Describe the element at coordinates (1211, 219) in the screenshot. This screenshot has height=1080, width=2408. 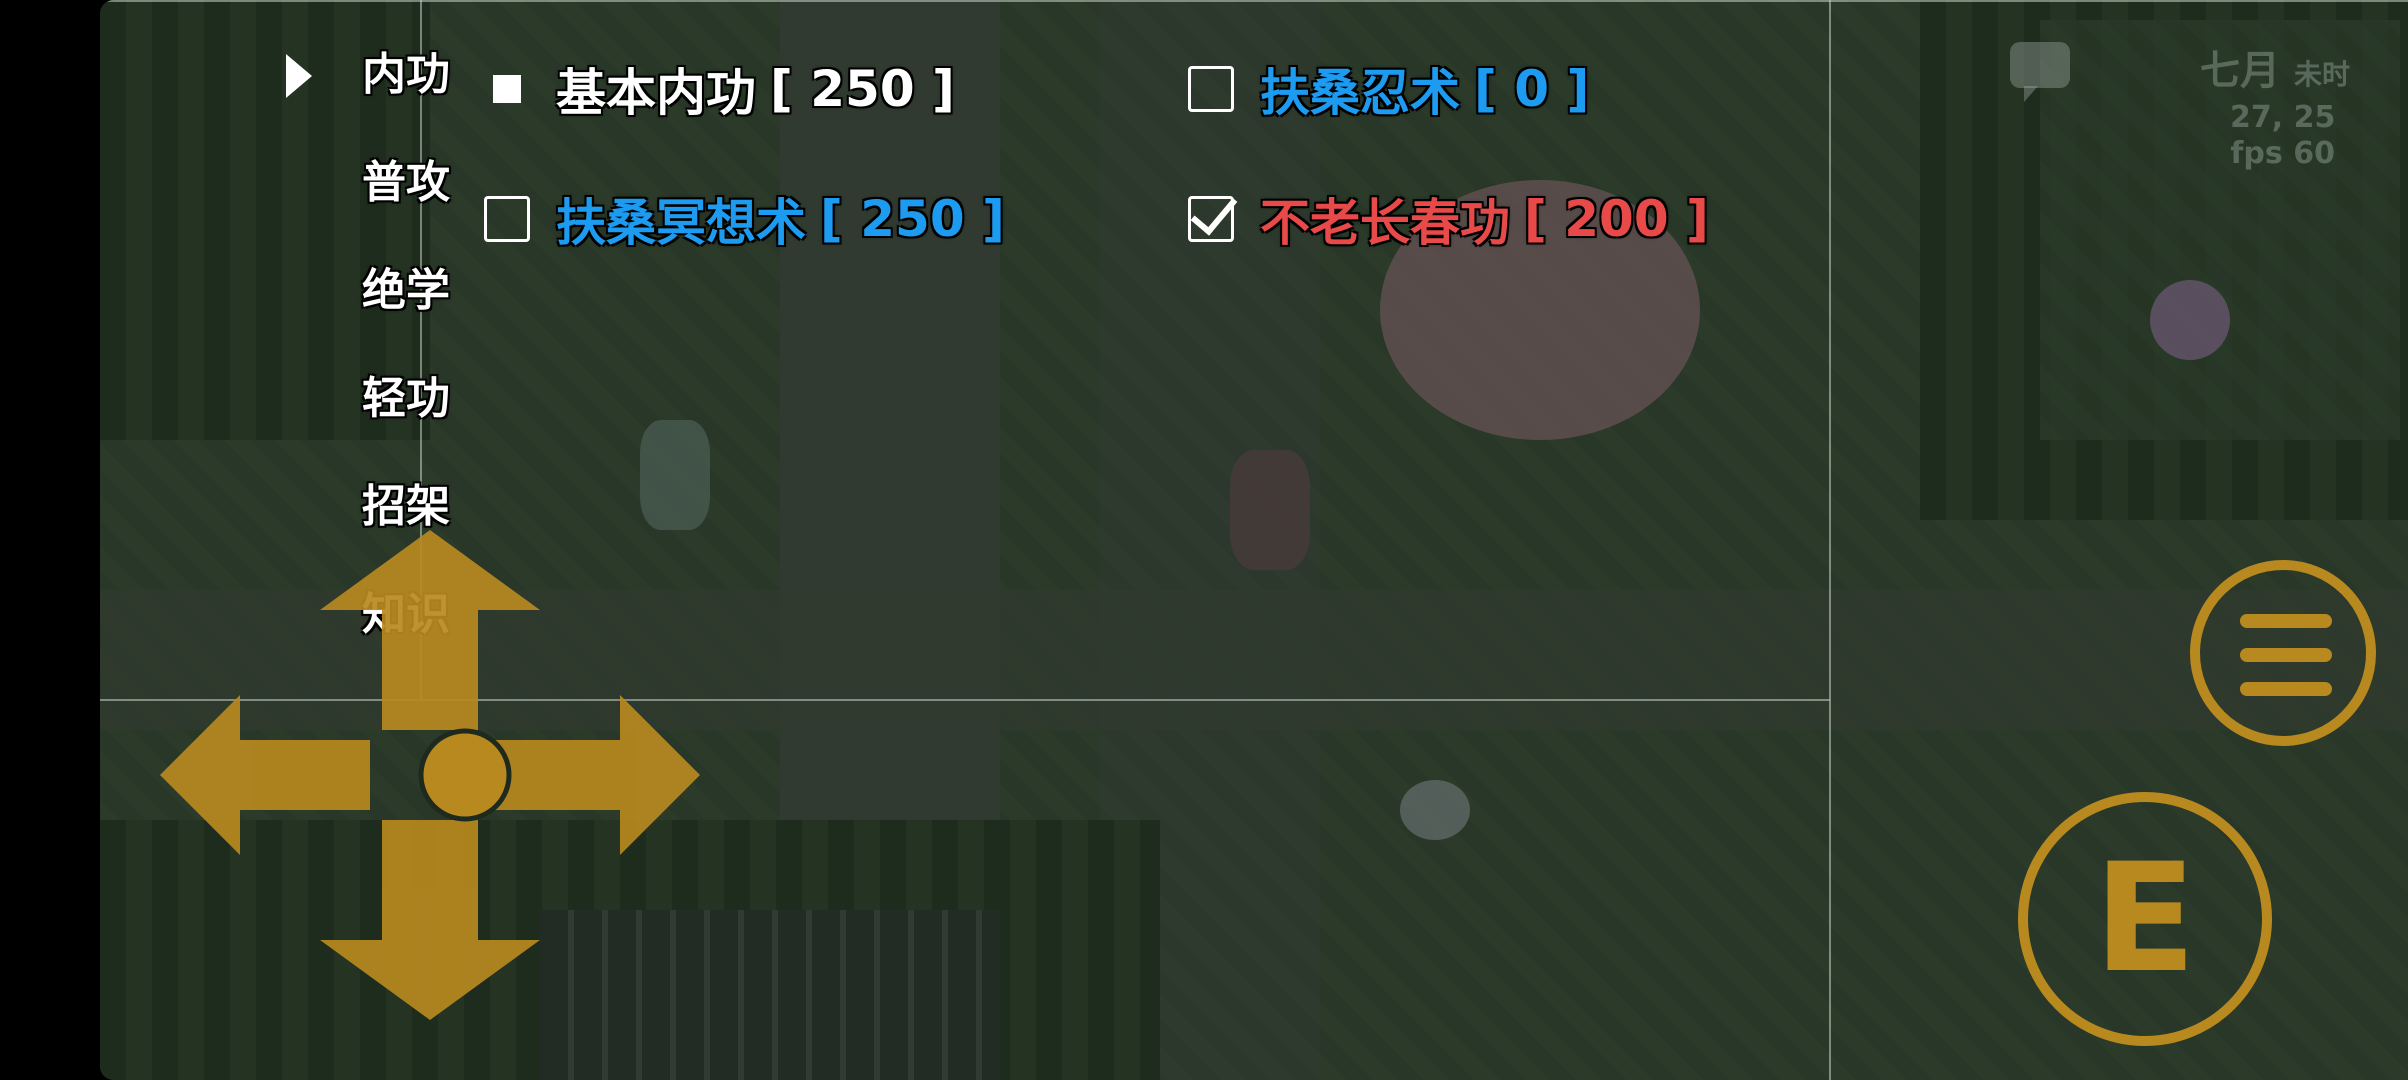
I see `checkbox-checked-icon` at that location.